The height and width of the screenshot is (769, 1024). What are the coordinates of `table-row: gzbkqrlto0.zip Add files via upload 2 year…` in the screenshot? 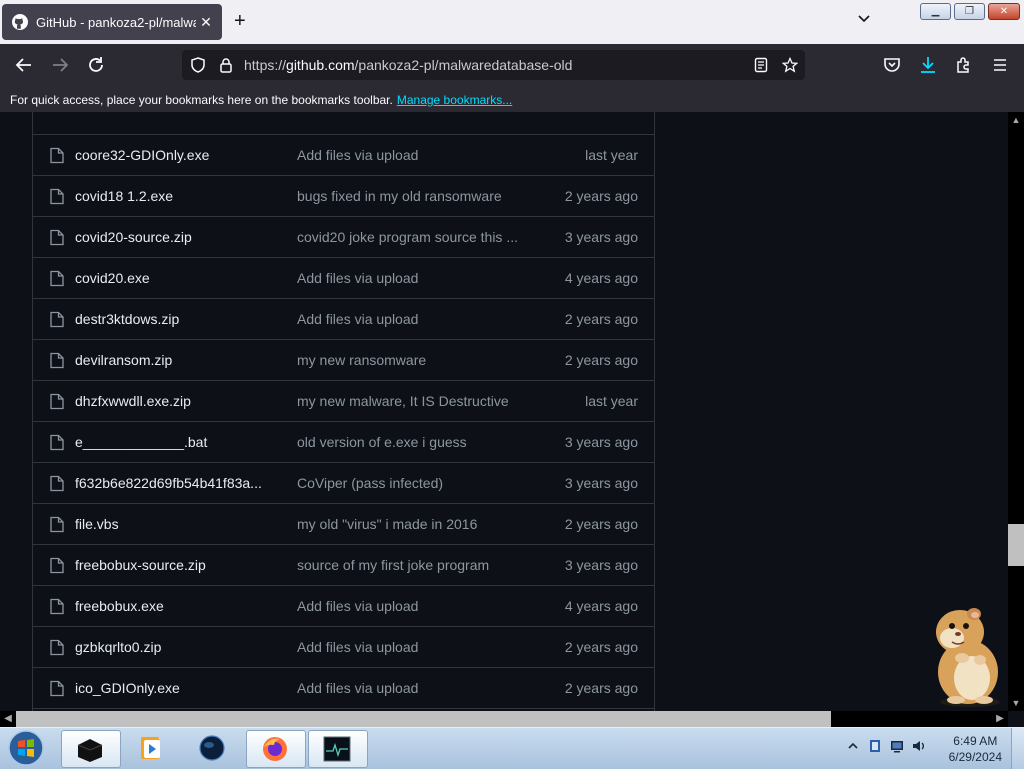 It's located at (343, 646).